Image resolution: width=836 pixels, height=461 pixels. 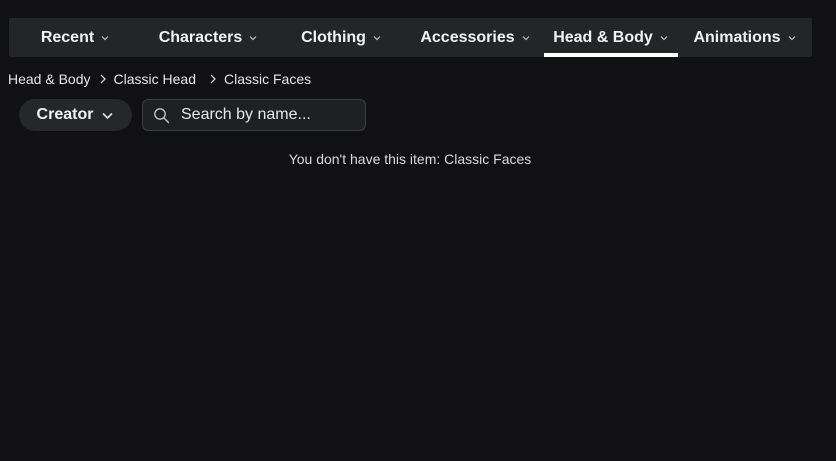 I want to click on empty-state-message: You don't have this item: Classic Faces, so click(x=410, y=159).